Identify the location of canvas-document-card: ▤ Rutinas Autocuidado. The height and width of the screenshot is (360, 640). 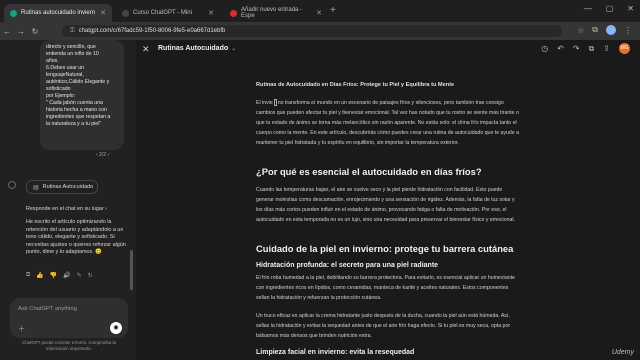
(62, 187).